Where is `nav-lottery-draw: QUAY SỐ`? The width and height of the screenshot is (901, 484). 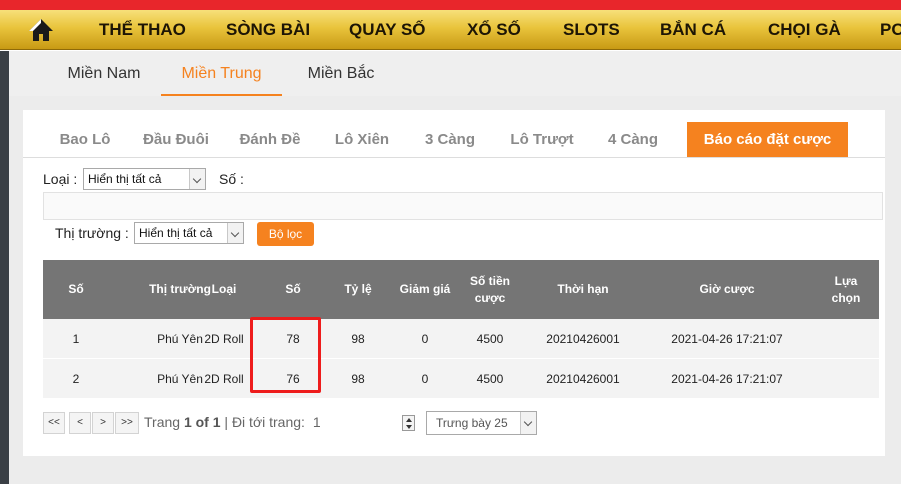
nav-lottery-draw: QUAY SỐ is located at coordinates (387, 30).